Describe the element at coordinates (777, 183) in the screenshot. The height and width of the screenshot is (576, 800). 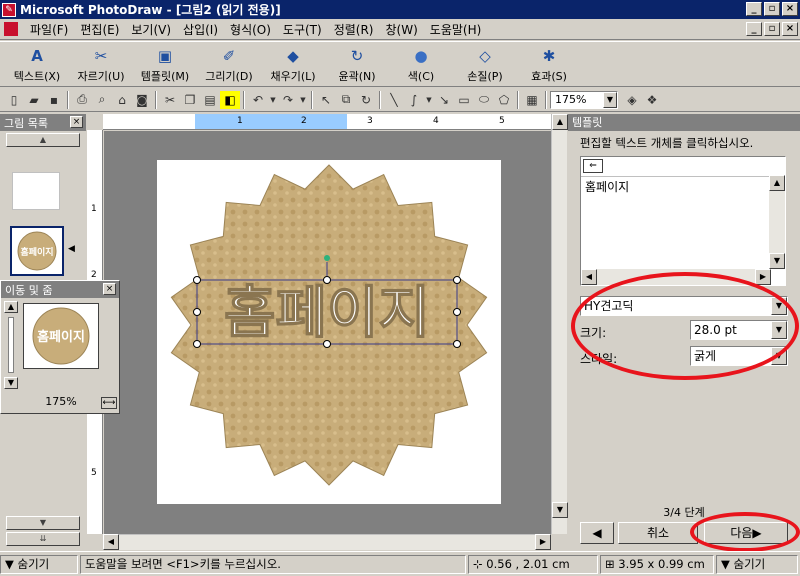
I see `list-scroll-up-icon: ▲` at that location.